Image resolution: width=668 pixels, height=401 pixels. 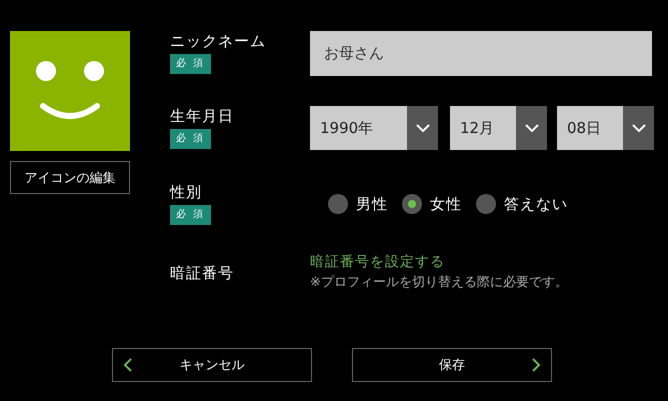 What do you see at coordinates (128, 365) in the screenshot?
I see `chevron-left-icon` at bounding box center [128, 365].